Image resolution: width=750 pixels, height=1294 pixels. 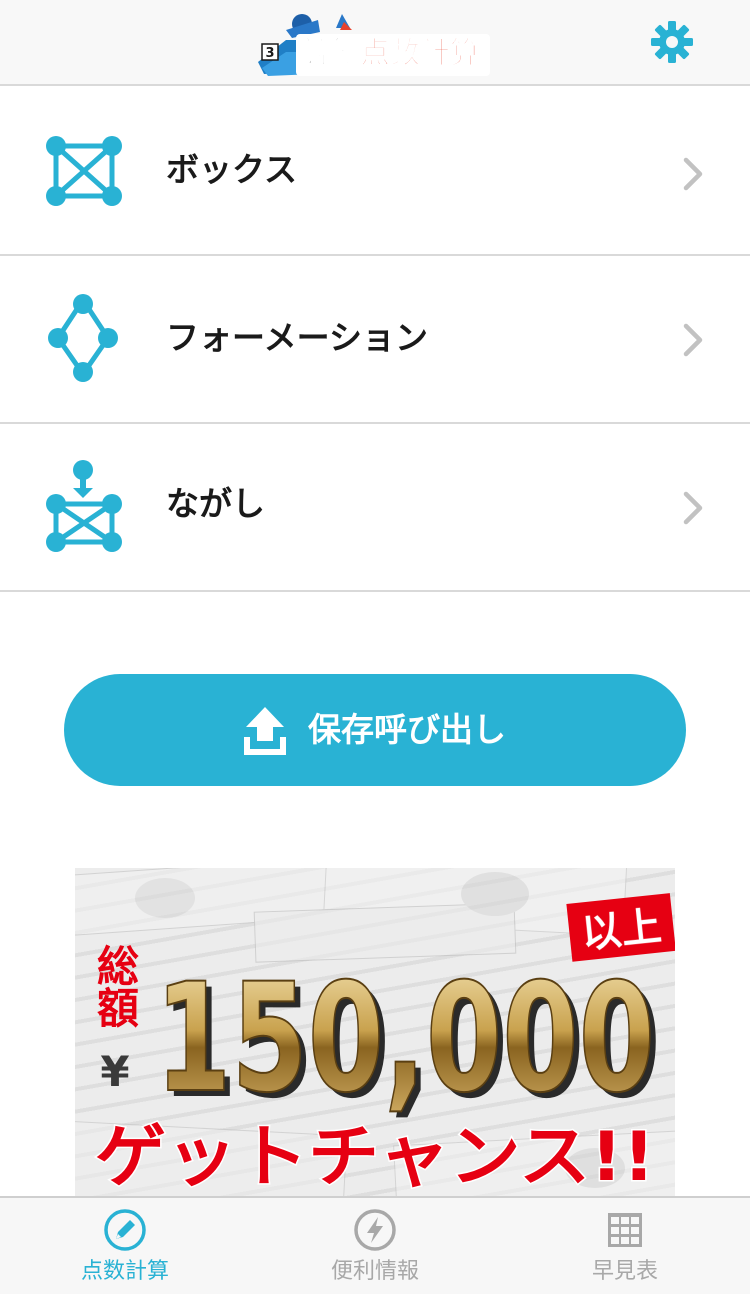 I want to click on tab-quick-table: 早見表, so click(x=625, y=1246).